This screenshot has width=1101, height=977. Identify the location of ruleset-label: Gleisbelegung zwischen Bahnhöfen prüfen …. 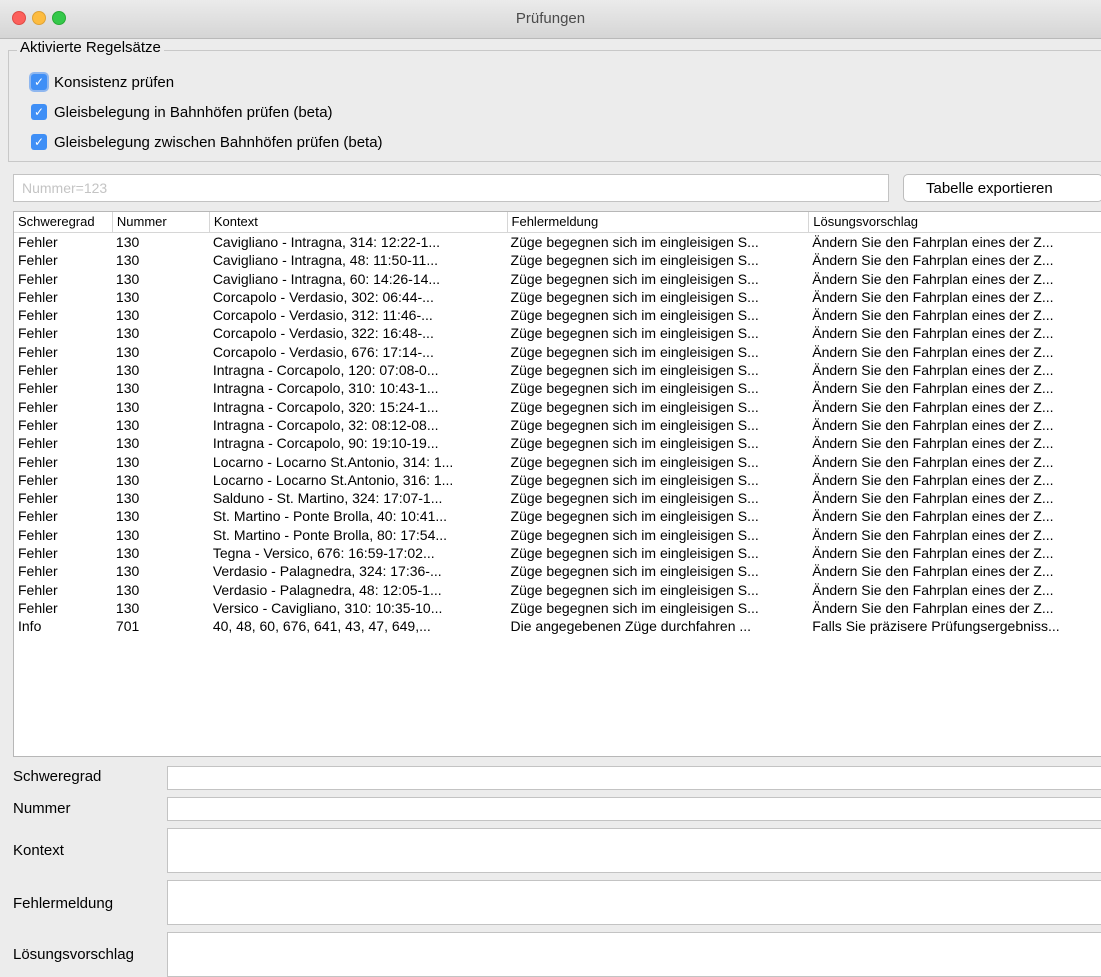
(218, 142).